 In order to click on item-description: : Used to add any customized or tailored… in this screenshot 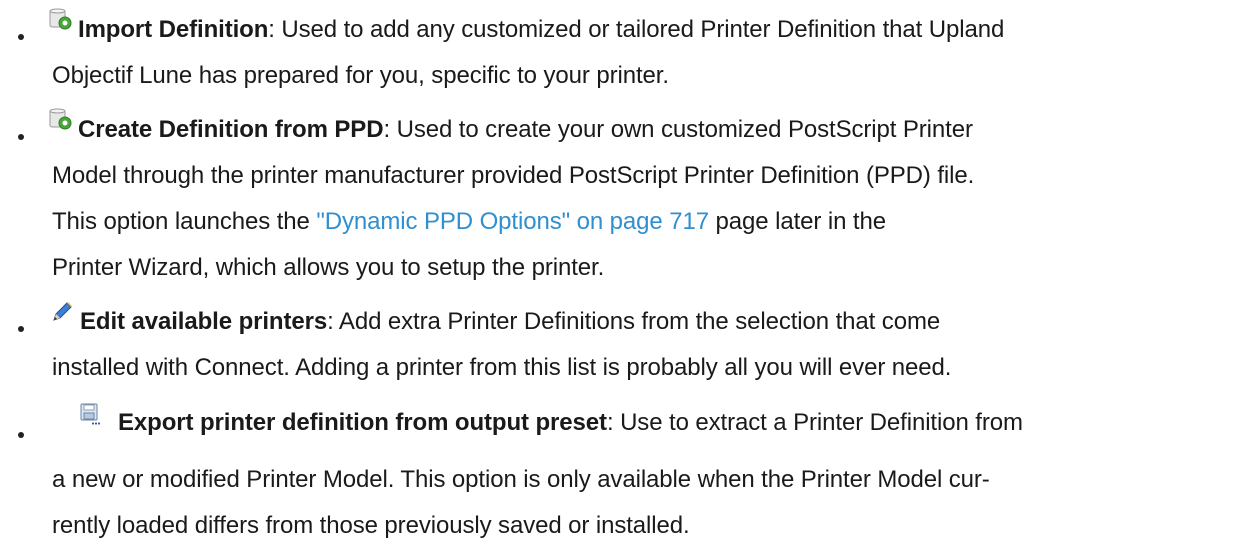, I will do `click(636, 29)`.